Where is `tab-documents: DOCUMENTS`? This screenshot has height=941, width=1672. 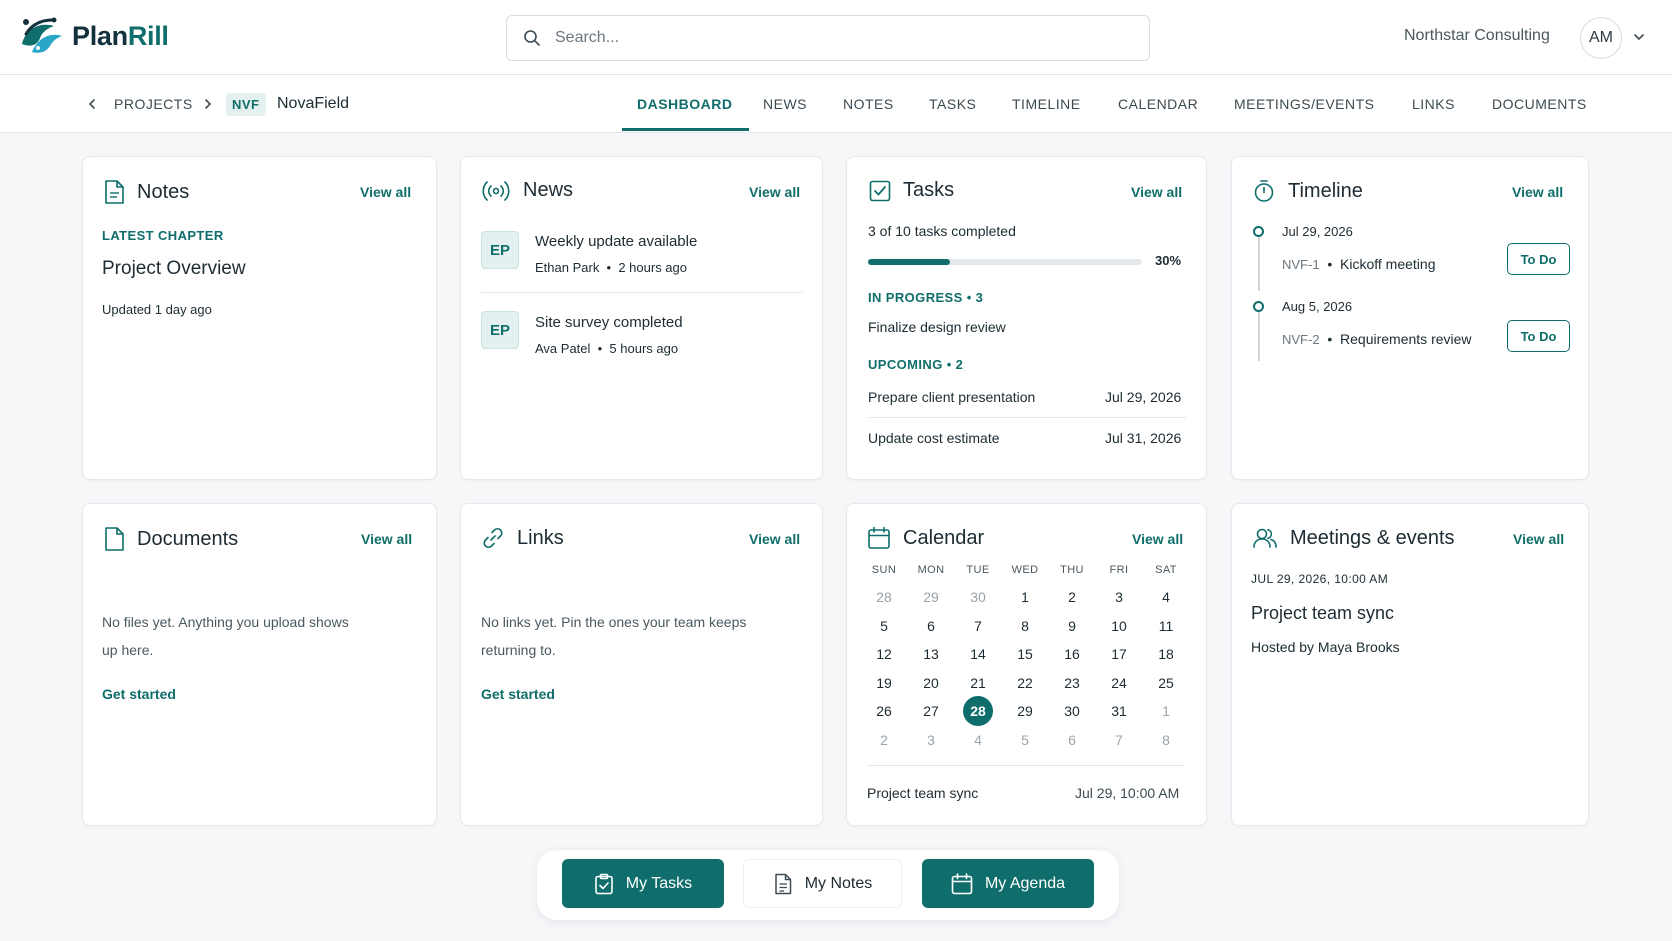
tab-documents: DOCUMENTS is located at coordinates (1539, 104).